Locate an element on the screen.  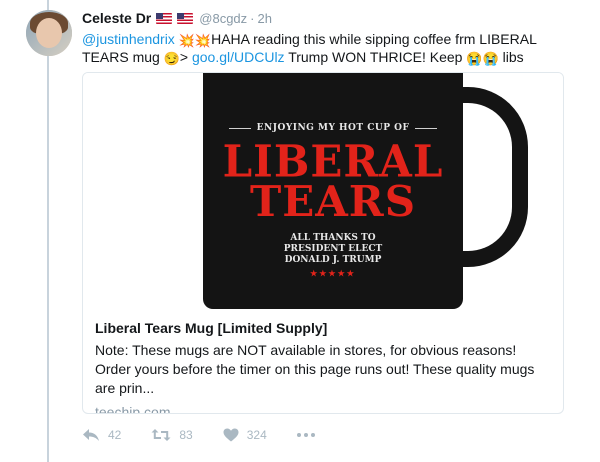
tweet-actions: 42 83 324 is located at coordinates (198, 435).